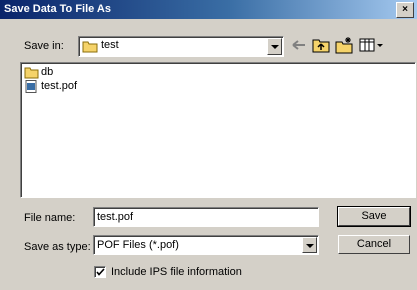 The width and height of the screenshot is (417, 290). I want to click on file-name-value: test.pof, so click(115, 217).